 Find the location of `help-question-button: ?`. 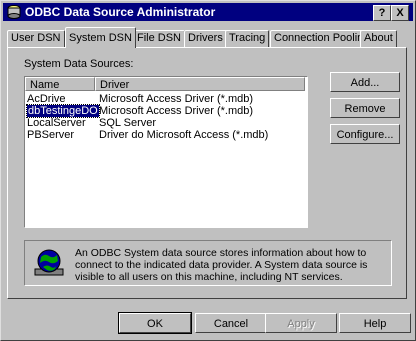

help-question-button: ? is located at coordinates (382, 13).